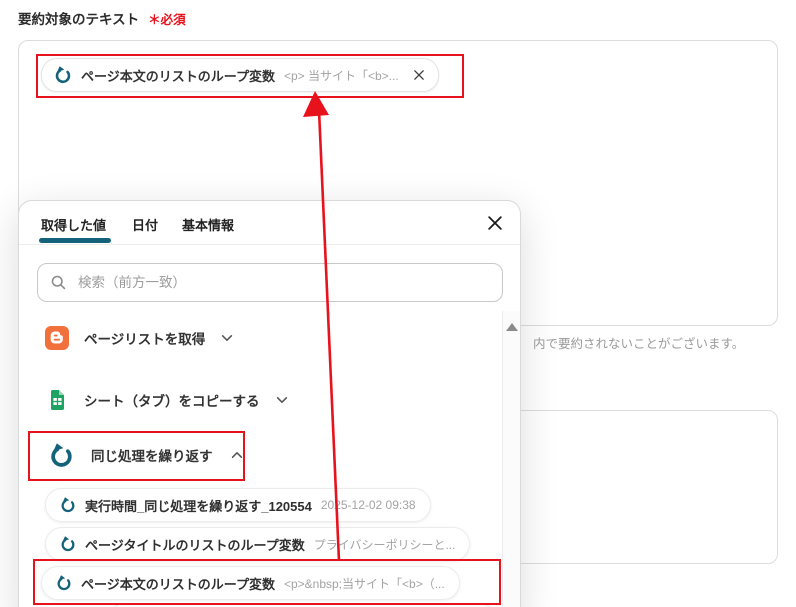 The width and height of the screenshot is (796, 607). What do you see at coordinates (368, 505) in the screenshot?
I see `variable-preview: 2025-12-02 09:38` at bounding box center [368, 505].